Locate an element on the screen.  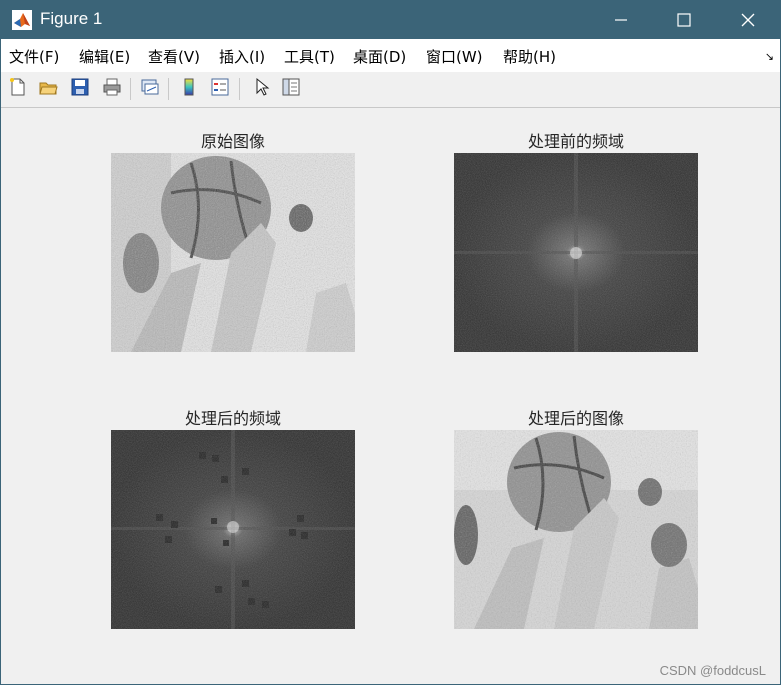
subplot-title-spectrum-after: 处理后的频域 is located at coordinates (232, 418).